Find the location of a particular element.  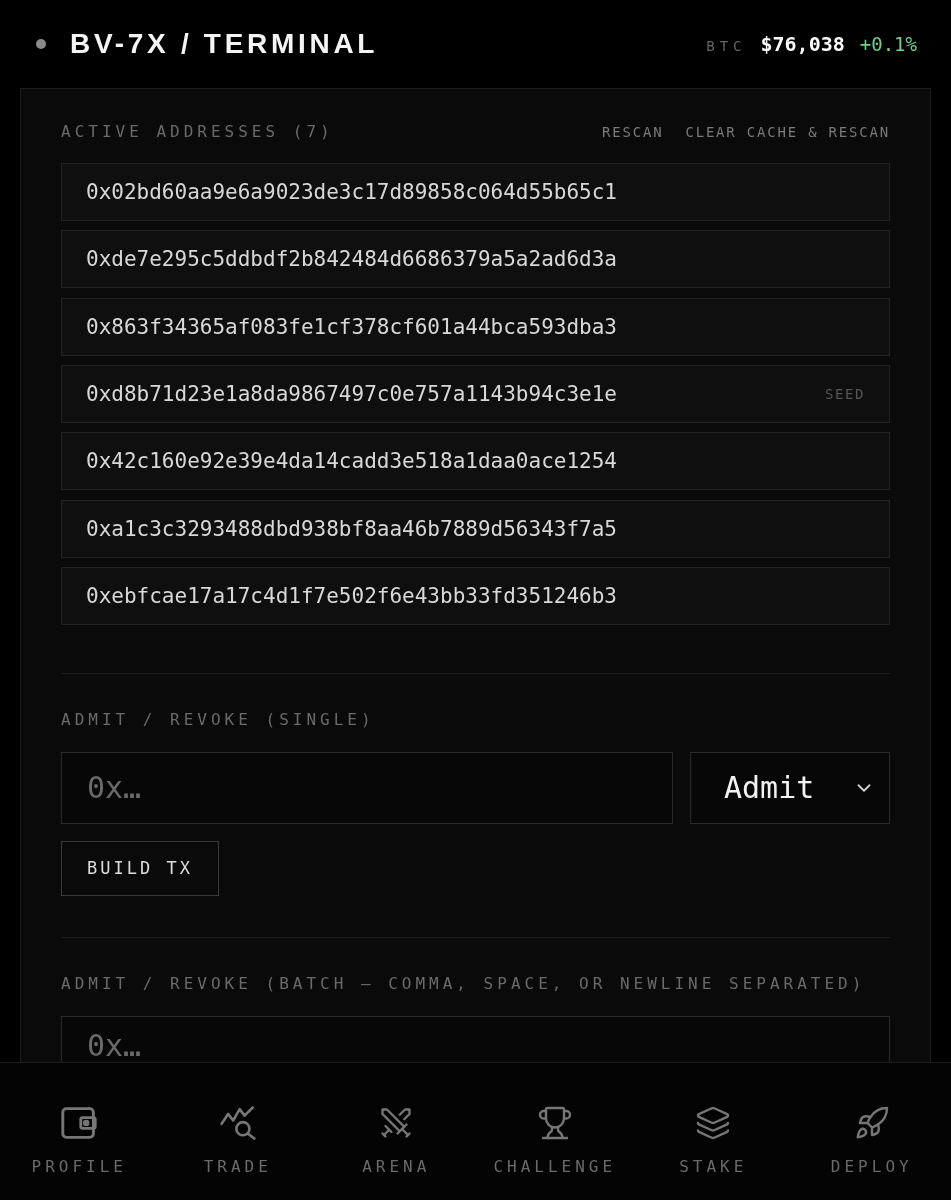

nav-item: PROFILE is located at coordinates (79, 1131).